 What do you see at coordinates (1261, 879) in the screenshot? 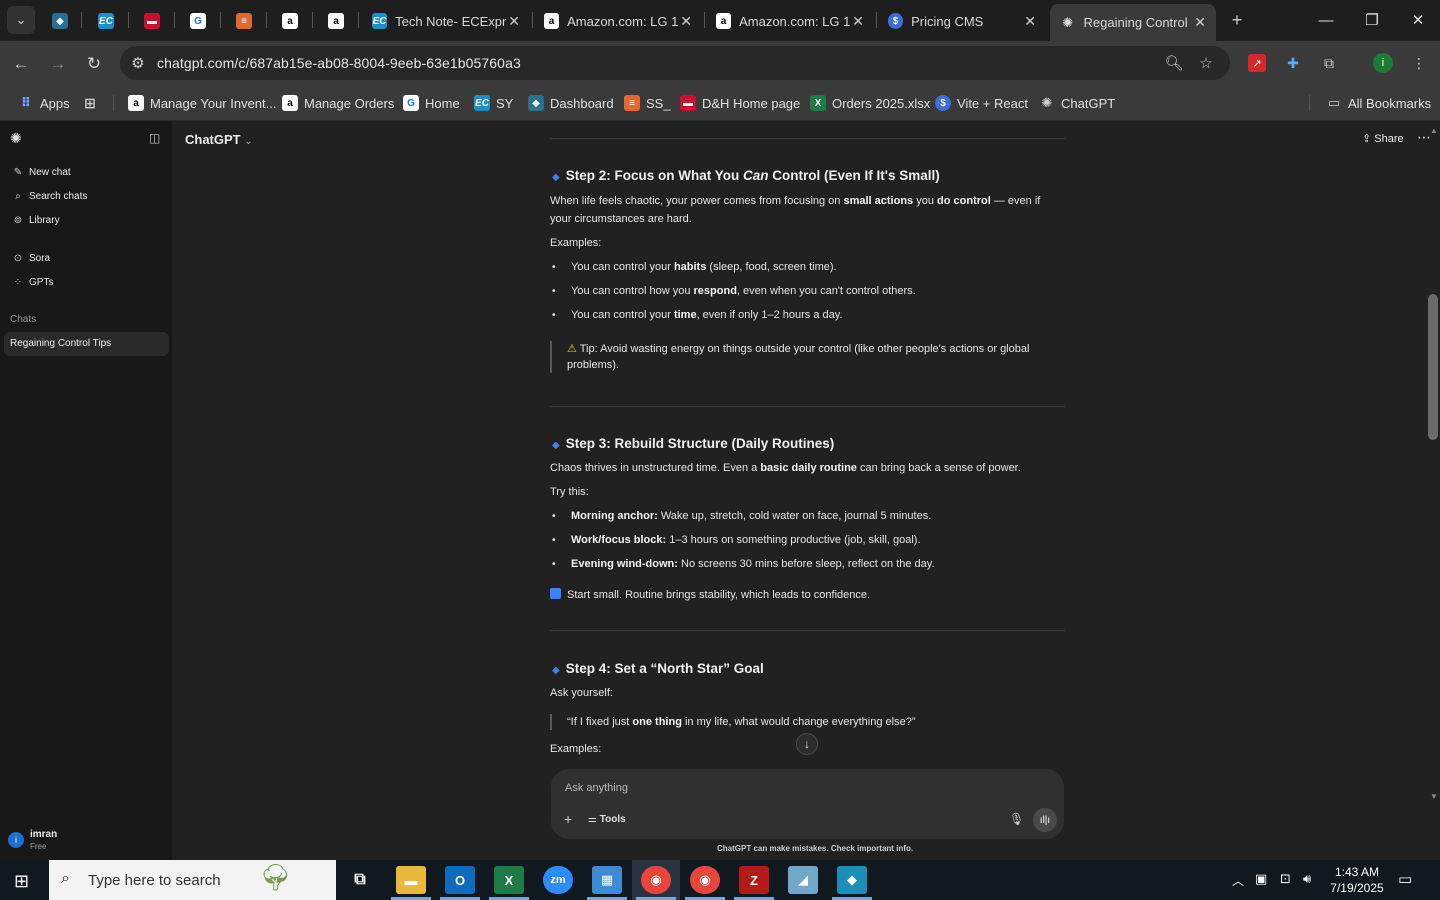
I see `security-icon: ▣` at bounding box center [1261, 879].